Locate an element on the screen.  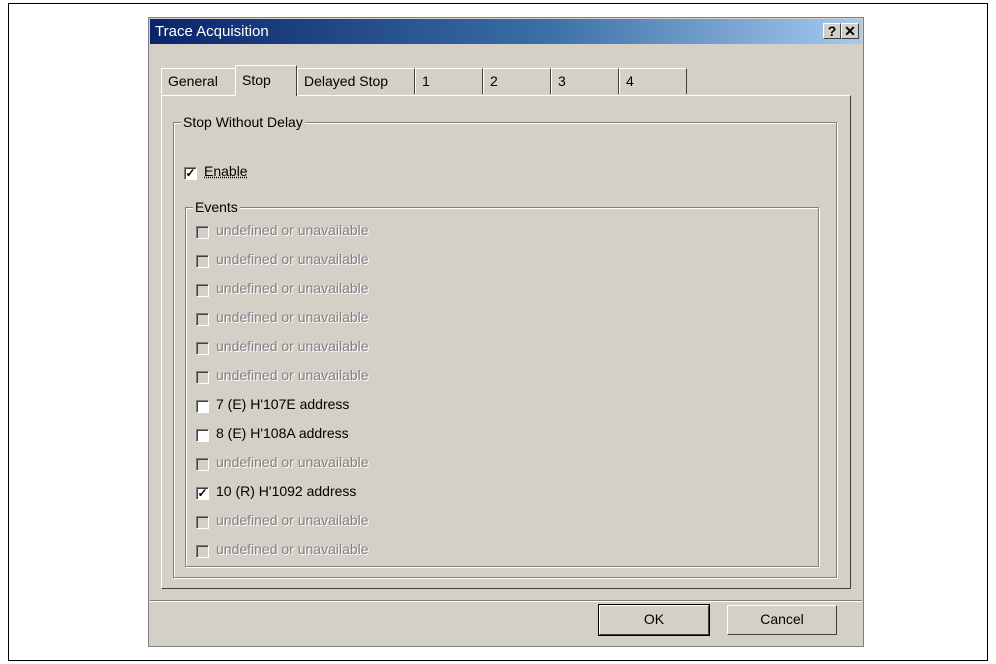
stop-without-delay-label: Stop Without Delay is located at coordinates (243, 122).